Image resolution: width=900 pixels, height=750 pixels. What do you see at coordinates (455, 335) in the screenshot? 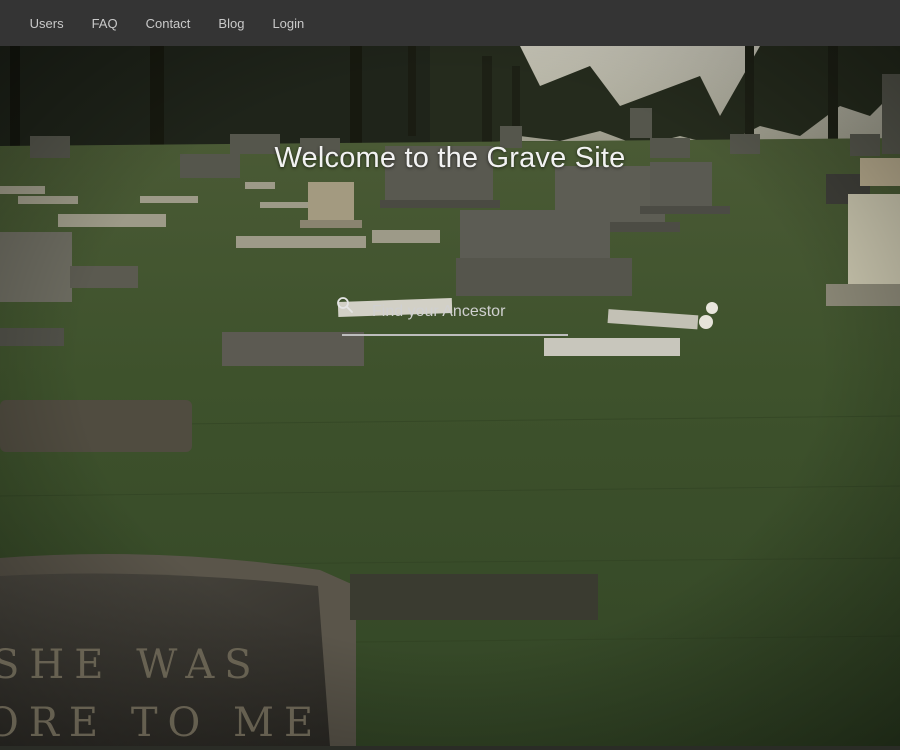
I see `search-underline` at bounding box center [455, 335].